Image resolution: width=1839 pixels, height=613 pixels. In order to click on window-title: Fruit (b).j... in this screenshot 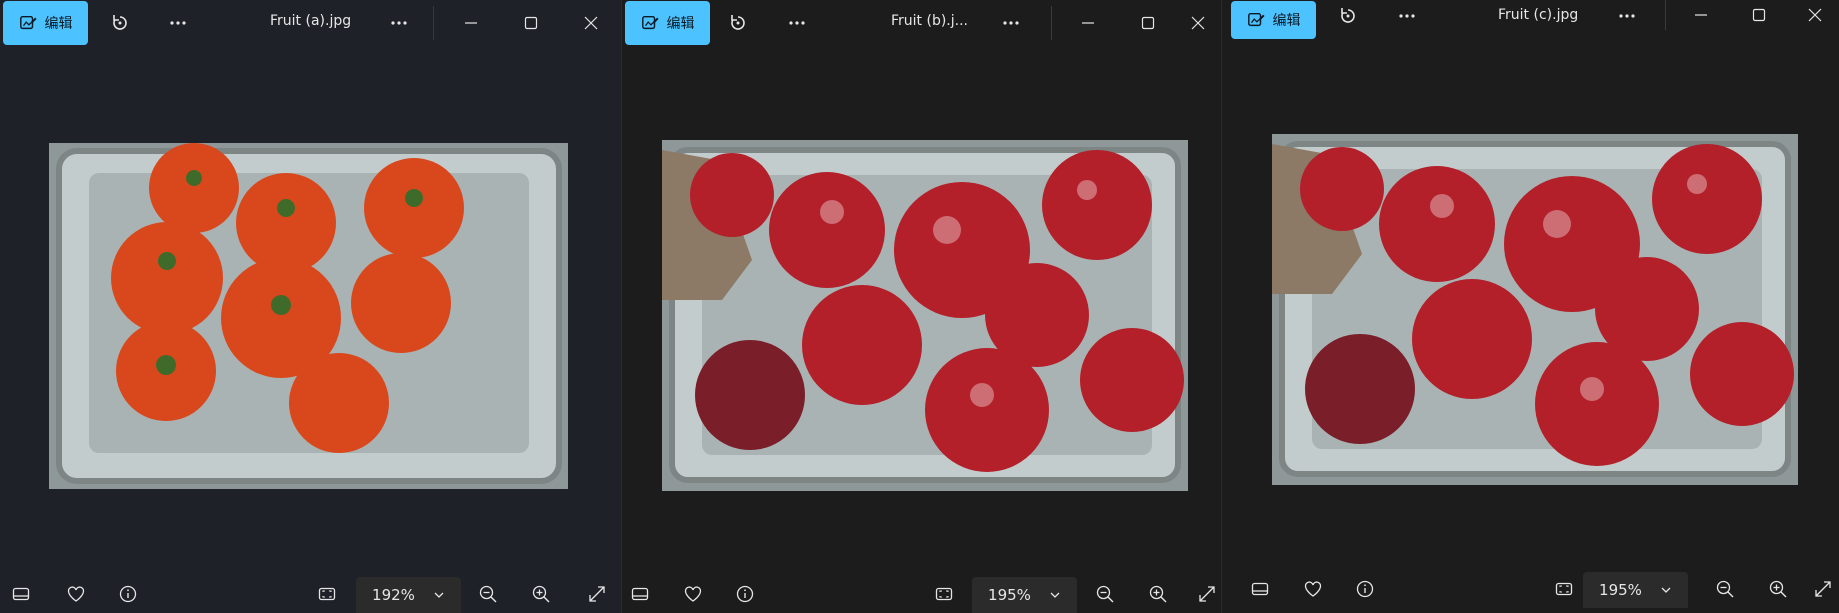, I will do `click(929, 21)`.